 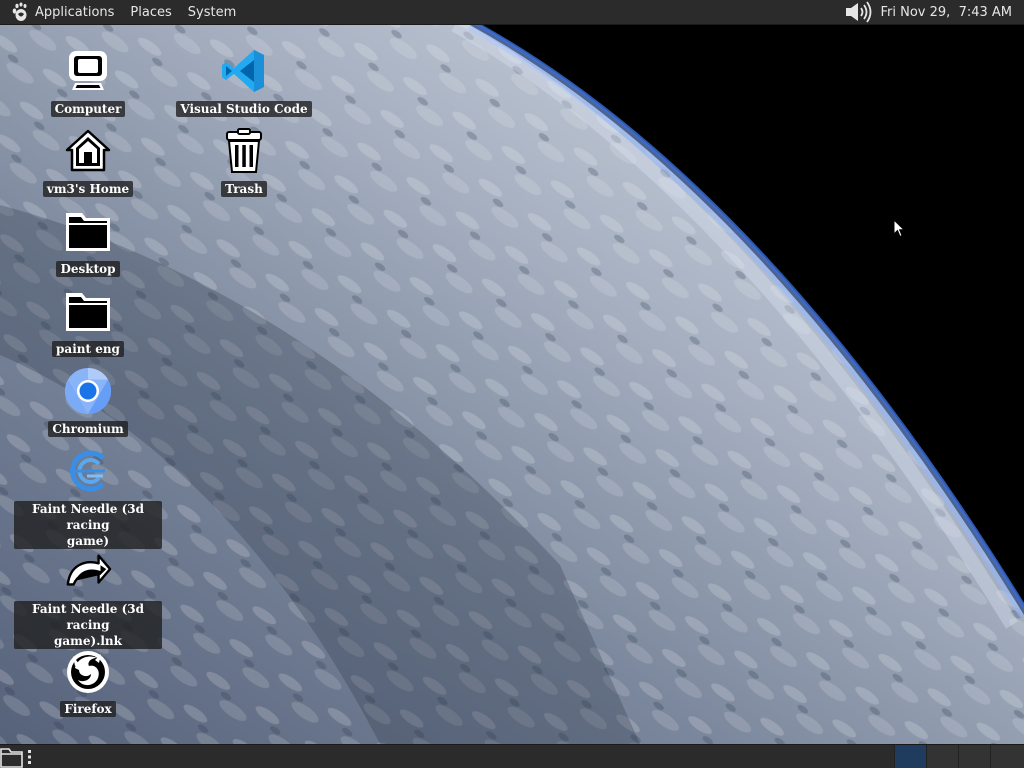 What do you see at coordinates (88, 189) in the screenshot?
I see `desktop-icon-label: vm3's Home` at bounding box center [88, 189].